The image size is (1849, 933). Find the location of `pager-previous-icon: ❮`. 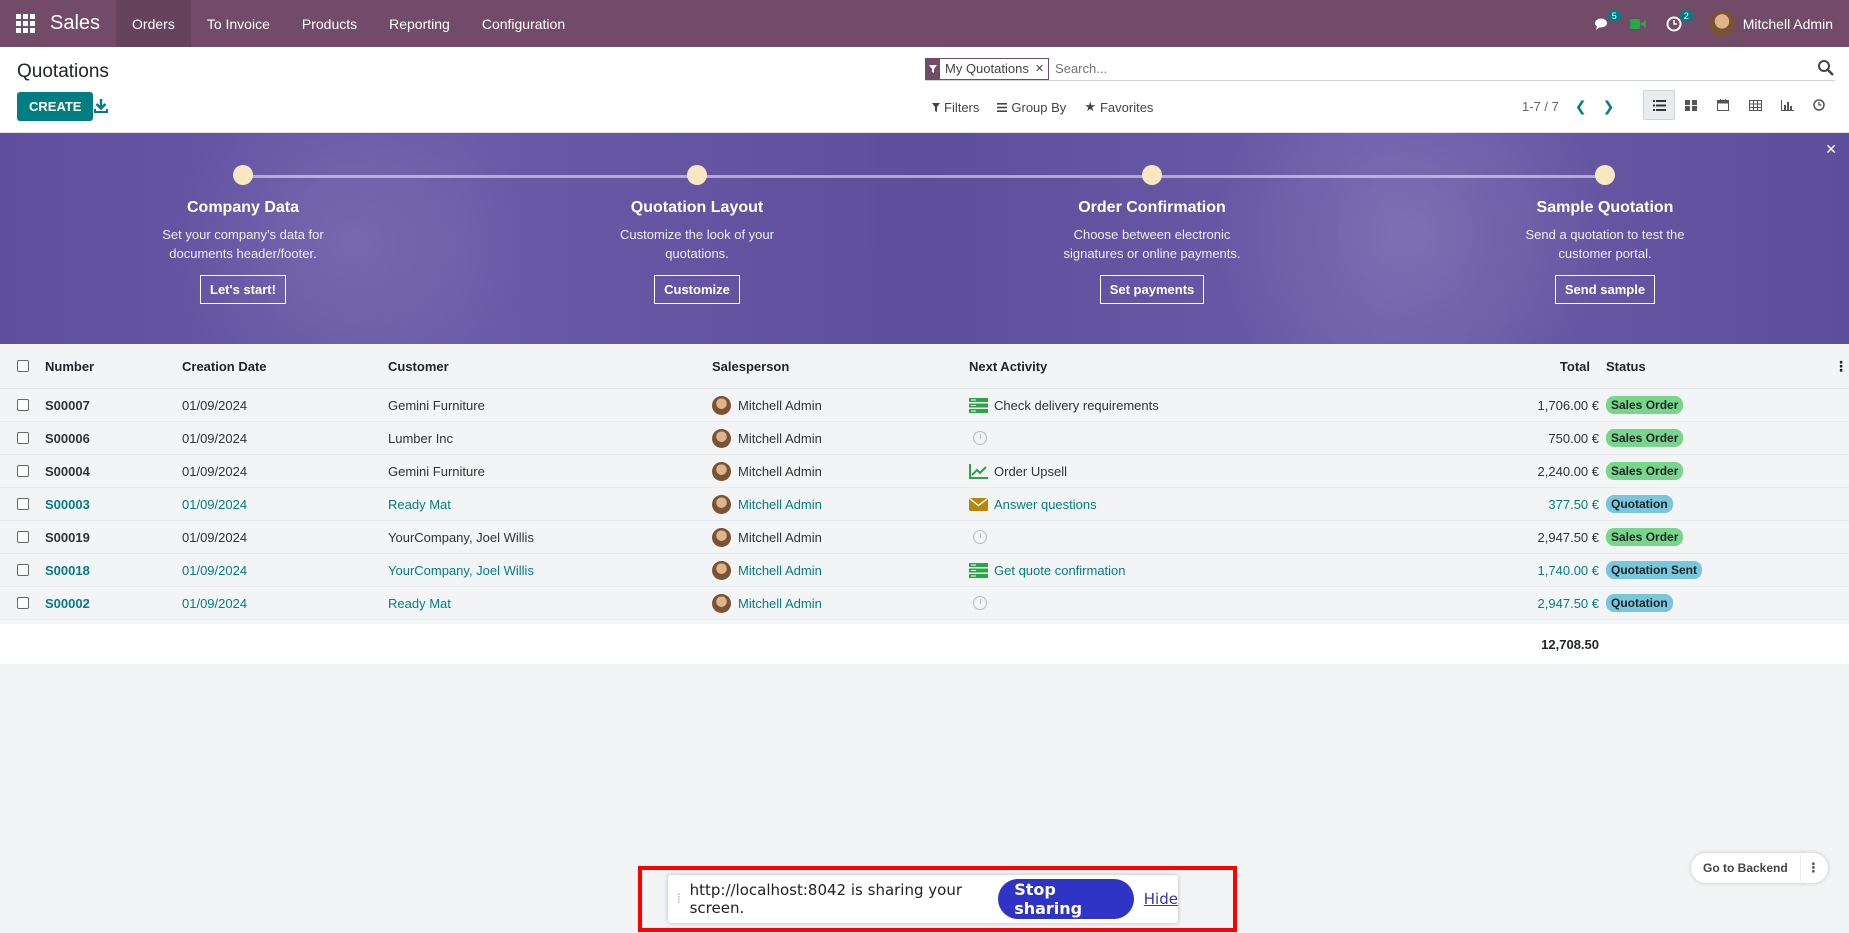

pager-previous-icon: ❮ is located at coordinates (1581, 106).